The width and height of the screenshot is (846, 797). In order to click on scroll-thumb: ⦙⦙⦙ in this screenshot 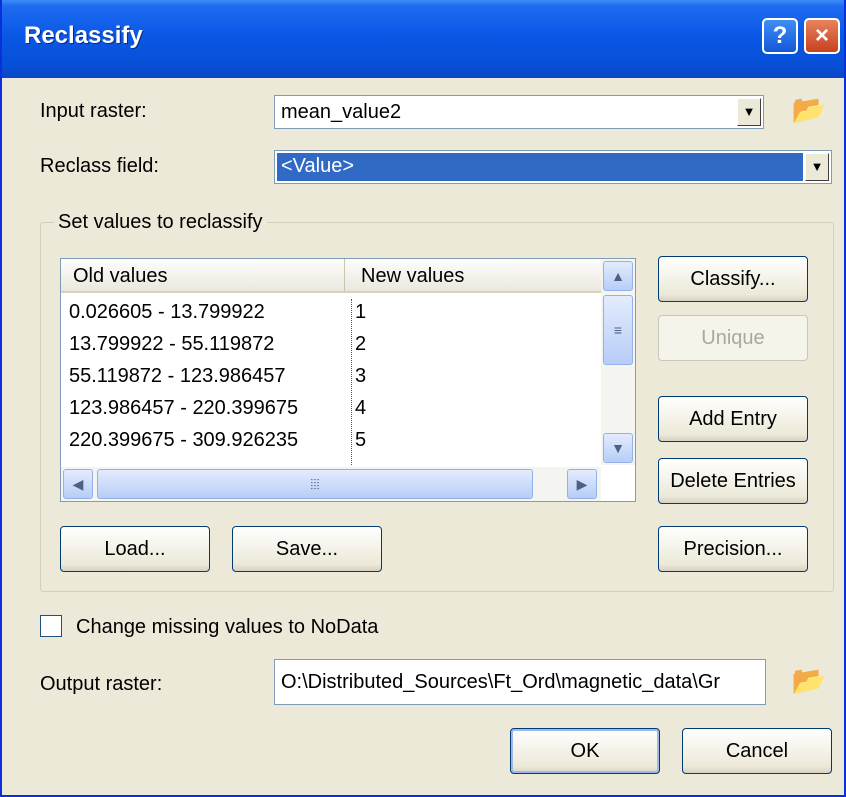, I will do `click(315, 484)`.